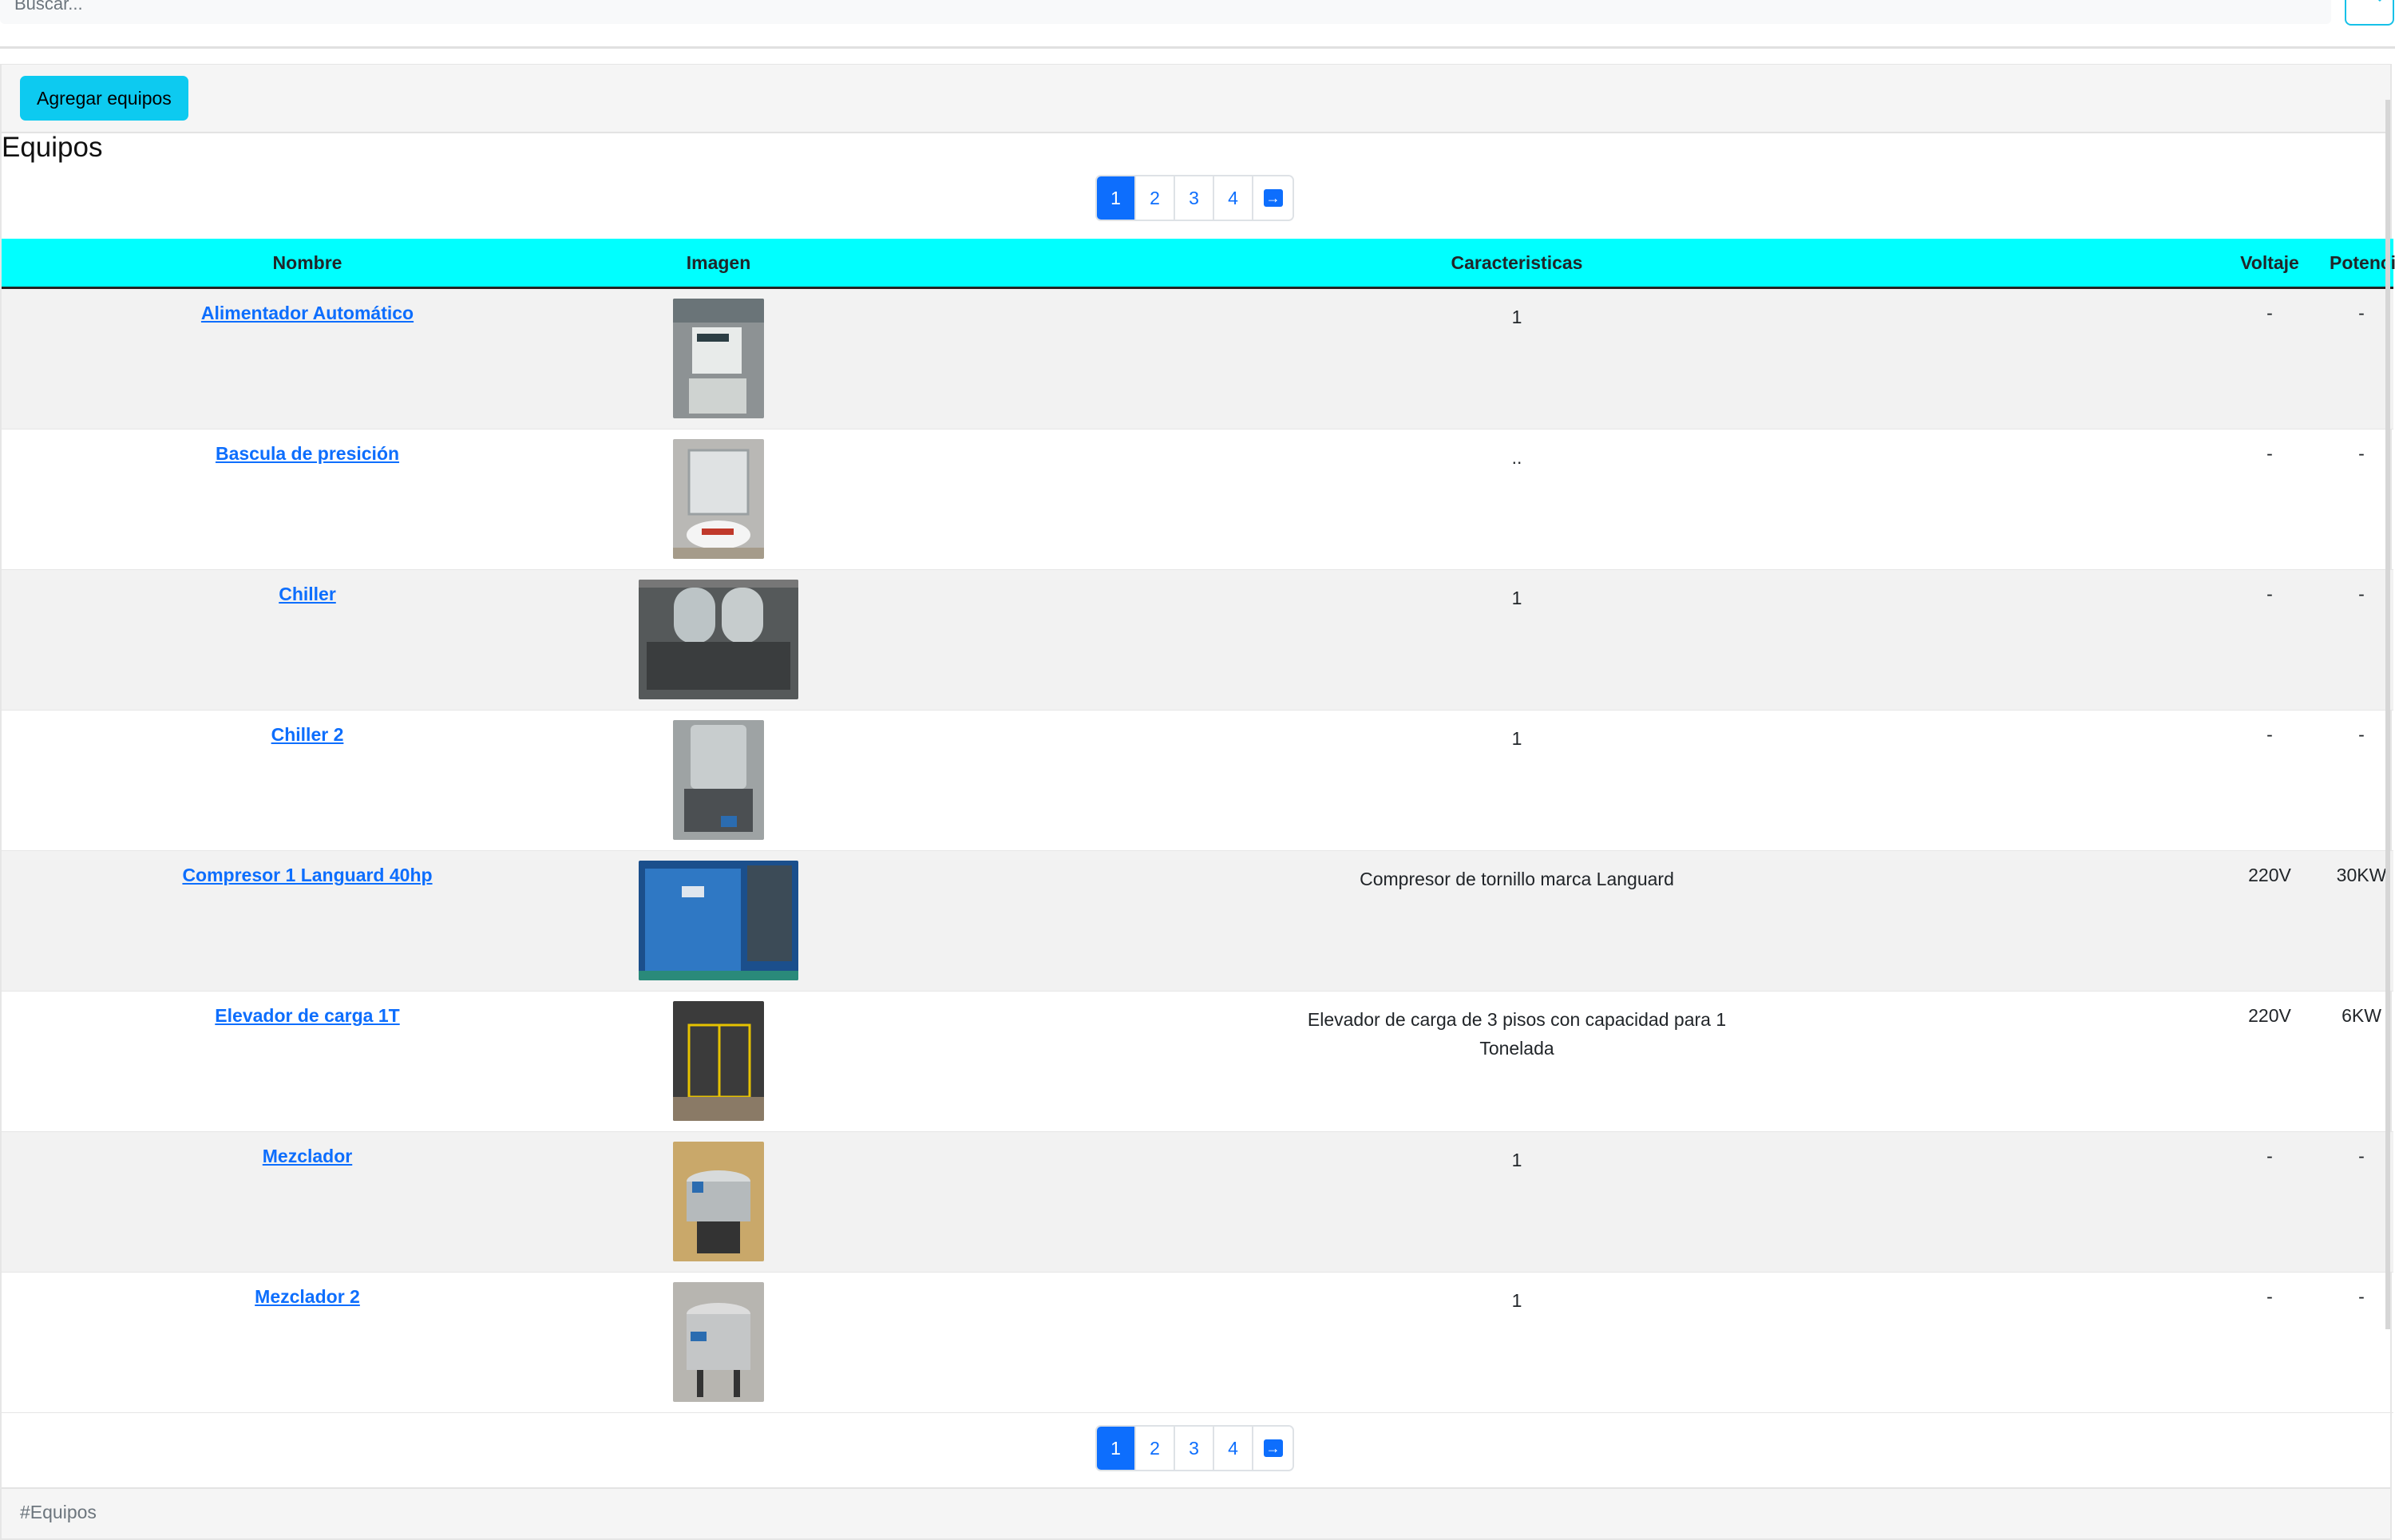 The height and width of the screenshot is (1540, 2395). Describe the element at coordinates (1197, 1202) in the screenshot. I see `table-row: Mezclador 1 - -` at that location.